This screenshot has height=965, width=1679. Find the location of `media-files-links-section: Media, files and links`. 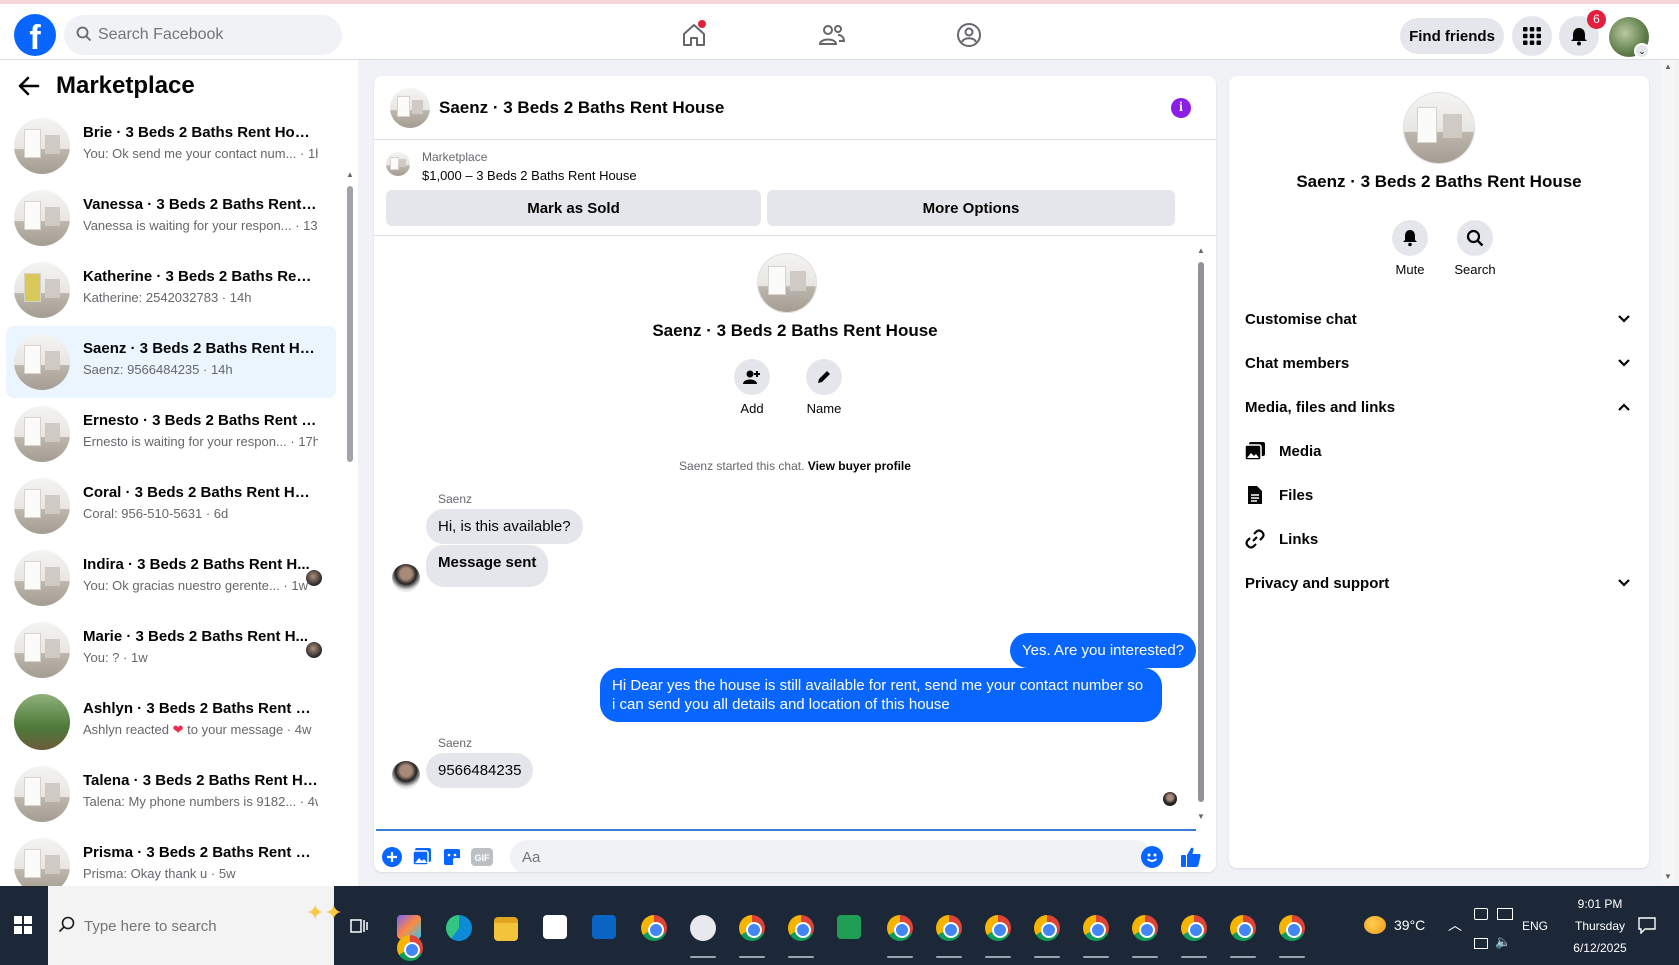

media-files-links-section: Media, files and links is located at coordinates (1438, 407).